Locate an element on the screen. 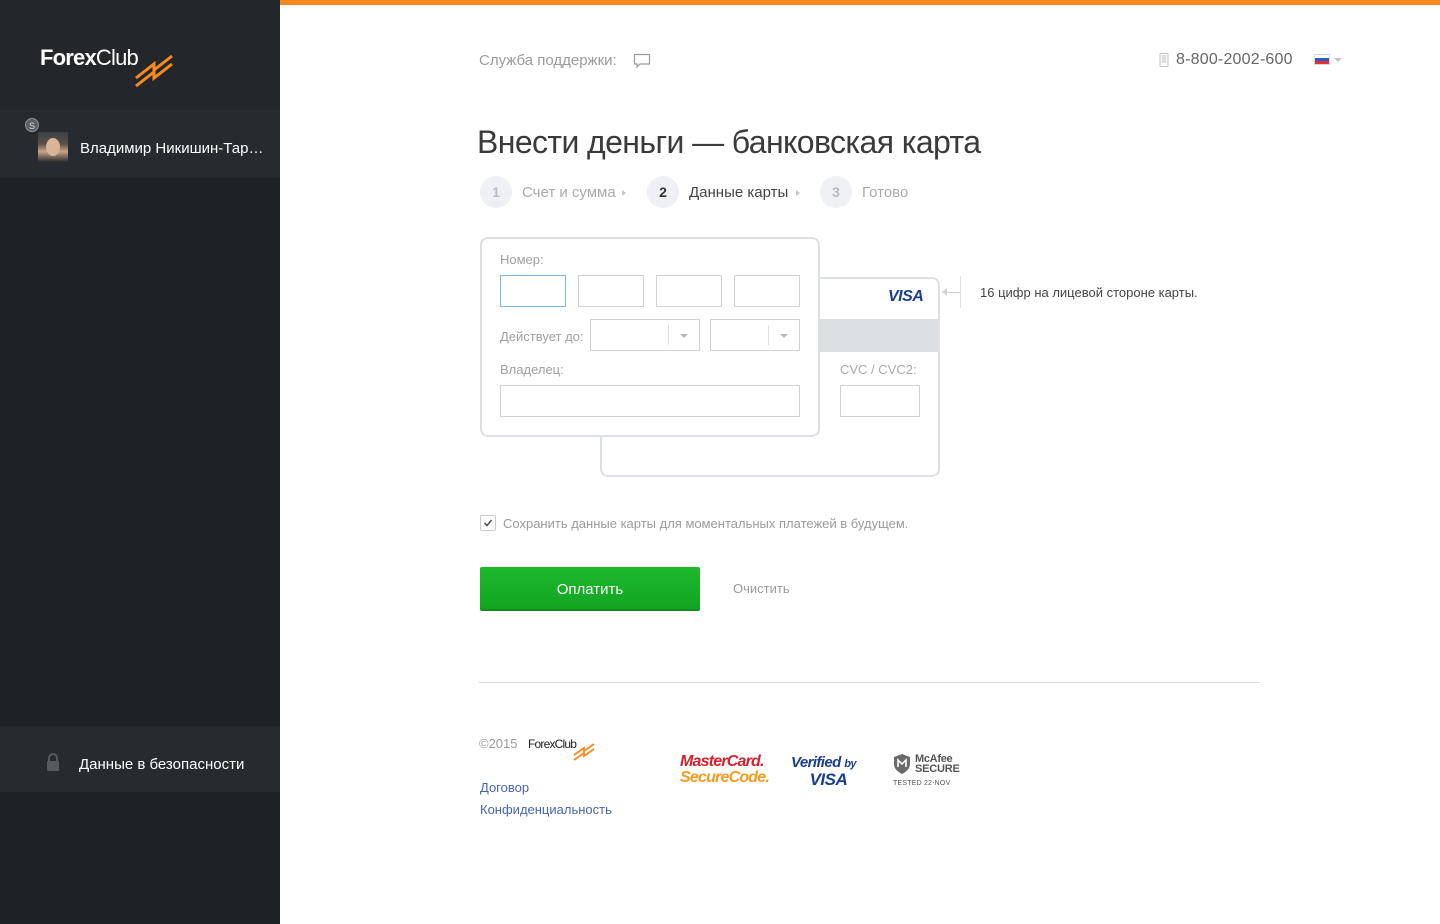  footer-divider is located at coordinates (869, 682).